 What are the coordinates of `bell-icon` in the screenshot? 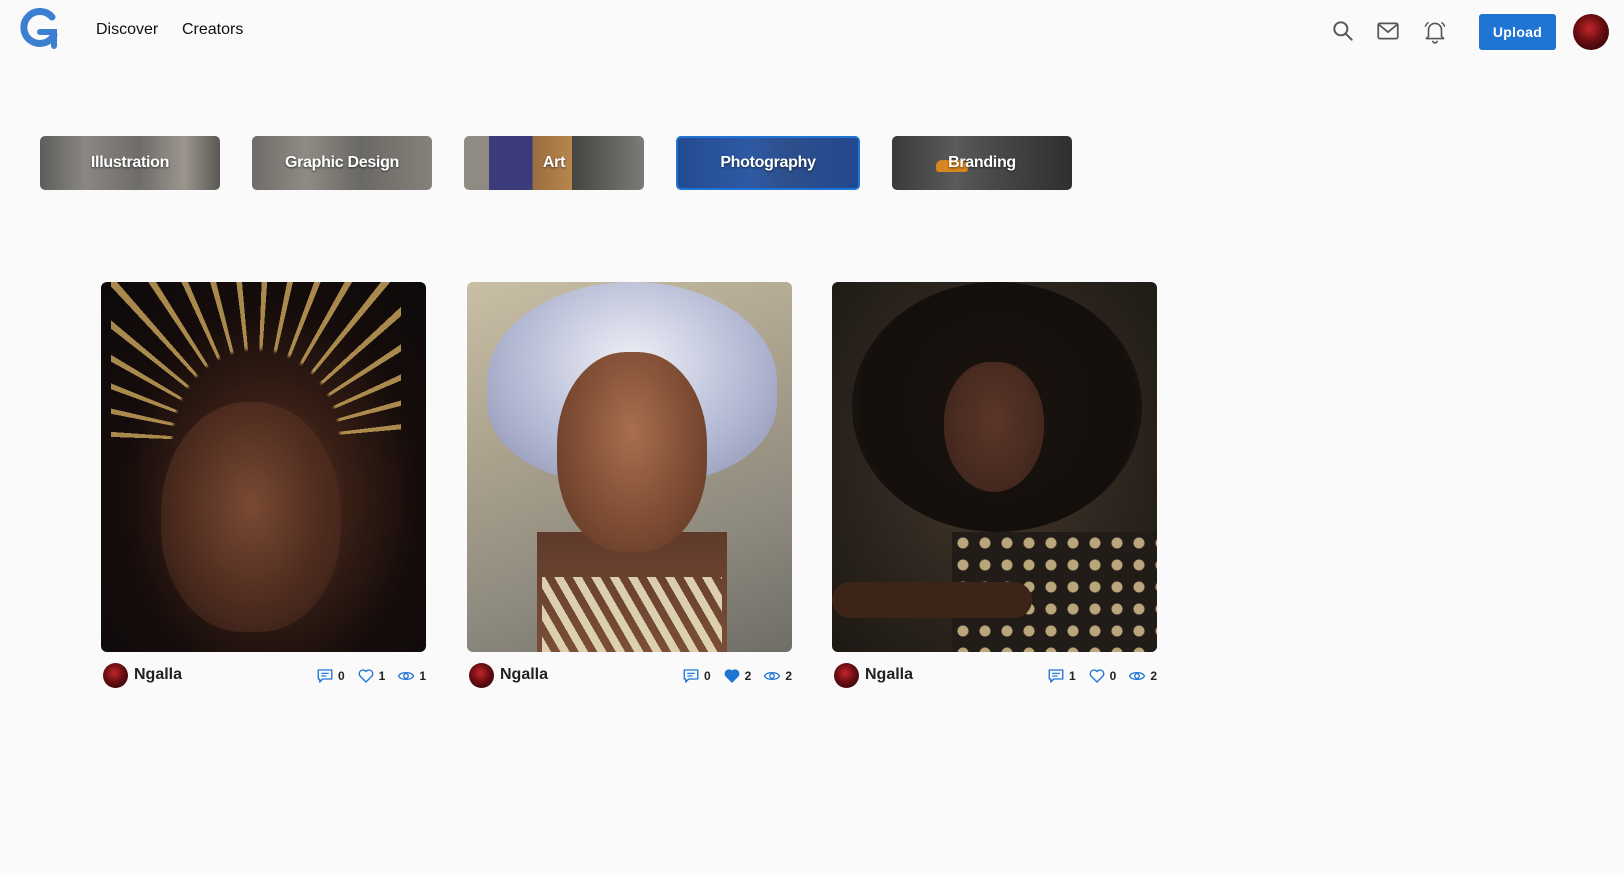 It's located at (1435, 31).